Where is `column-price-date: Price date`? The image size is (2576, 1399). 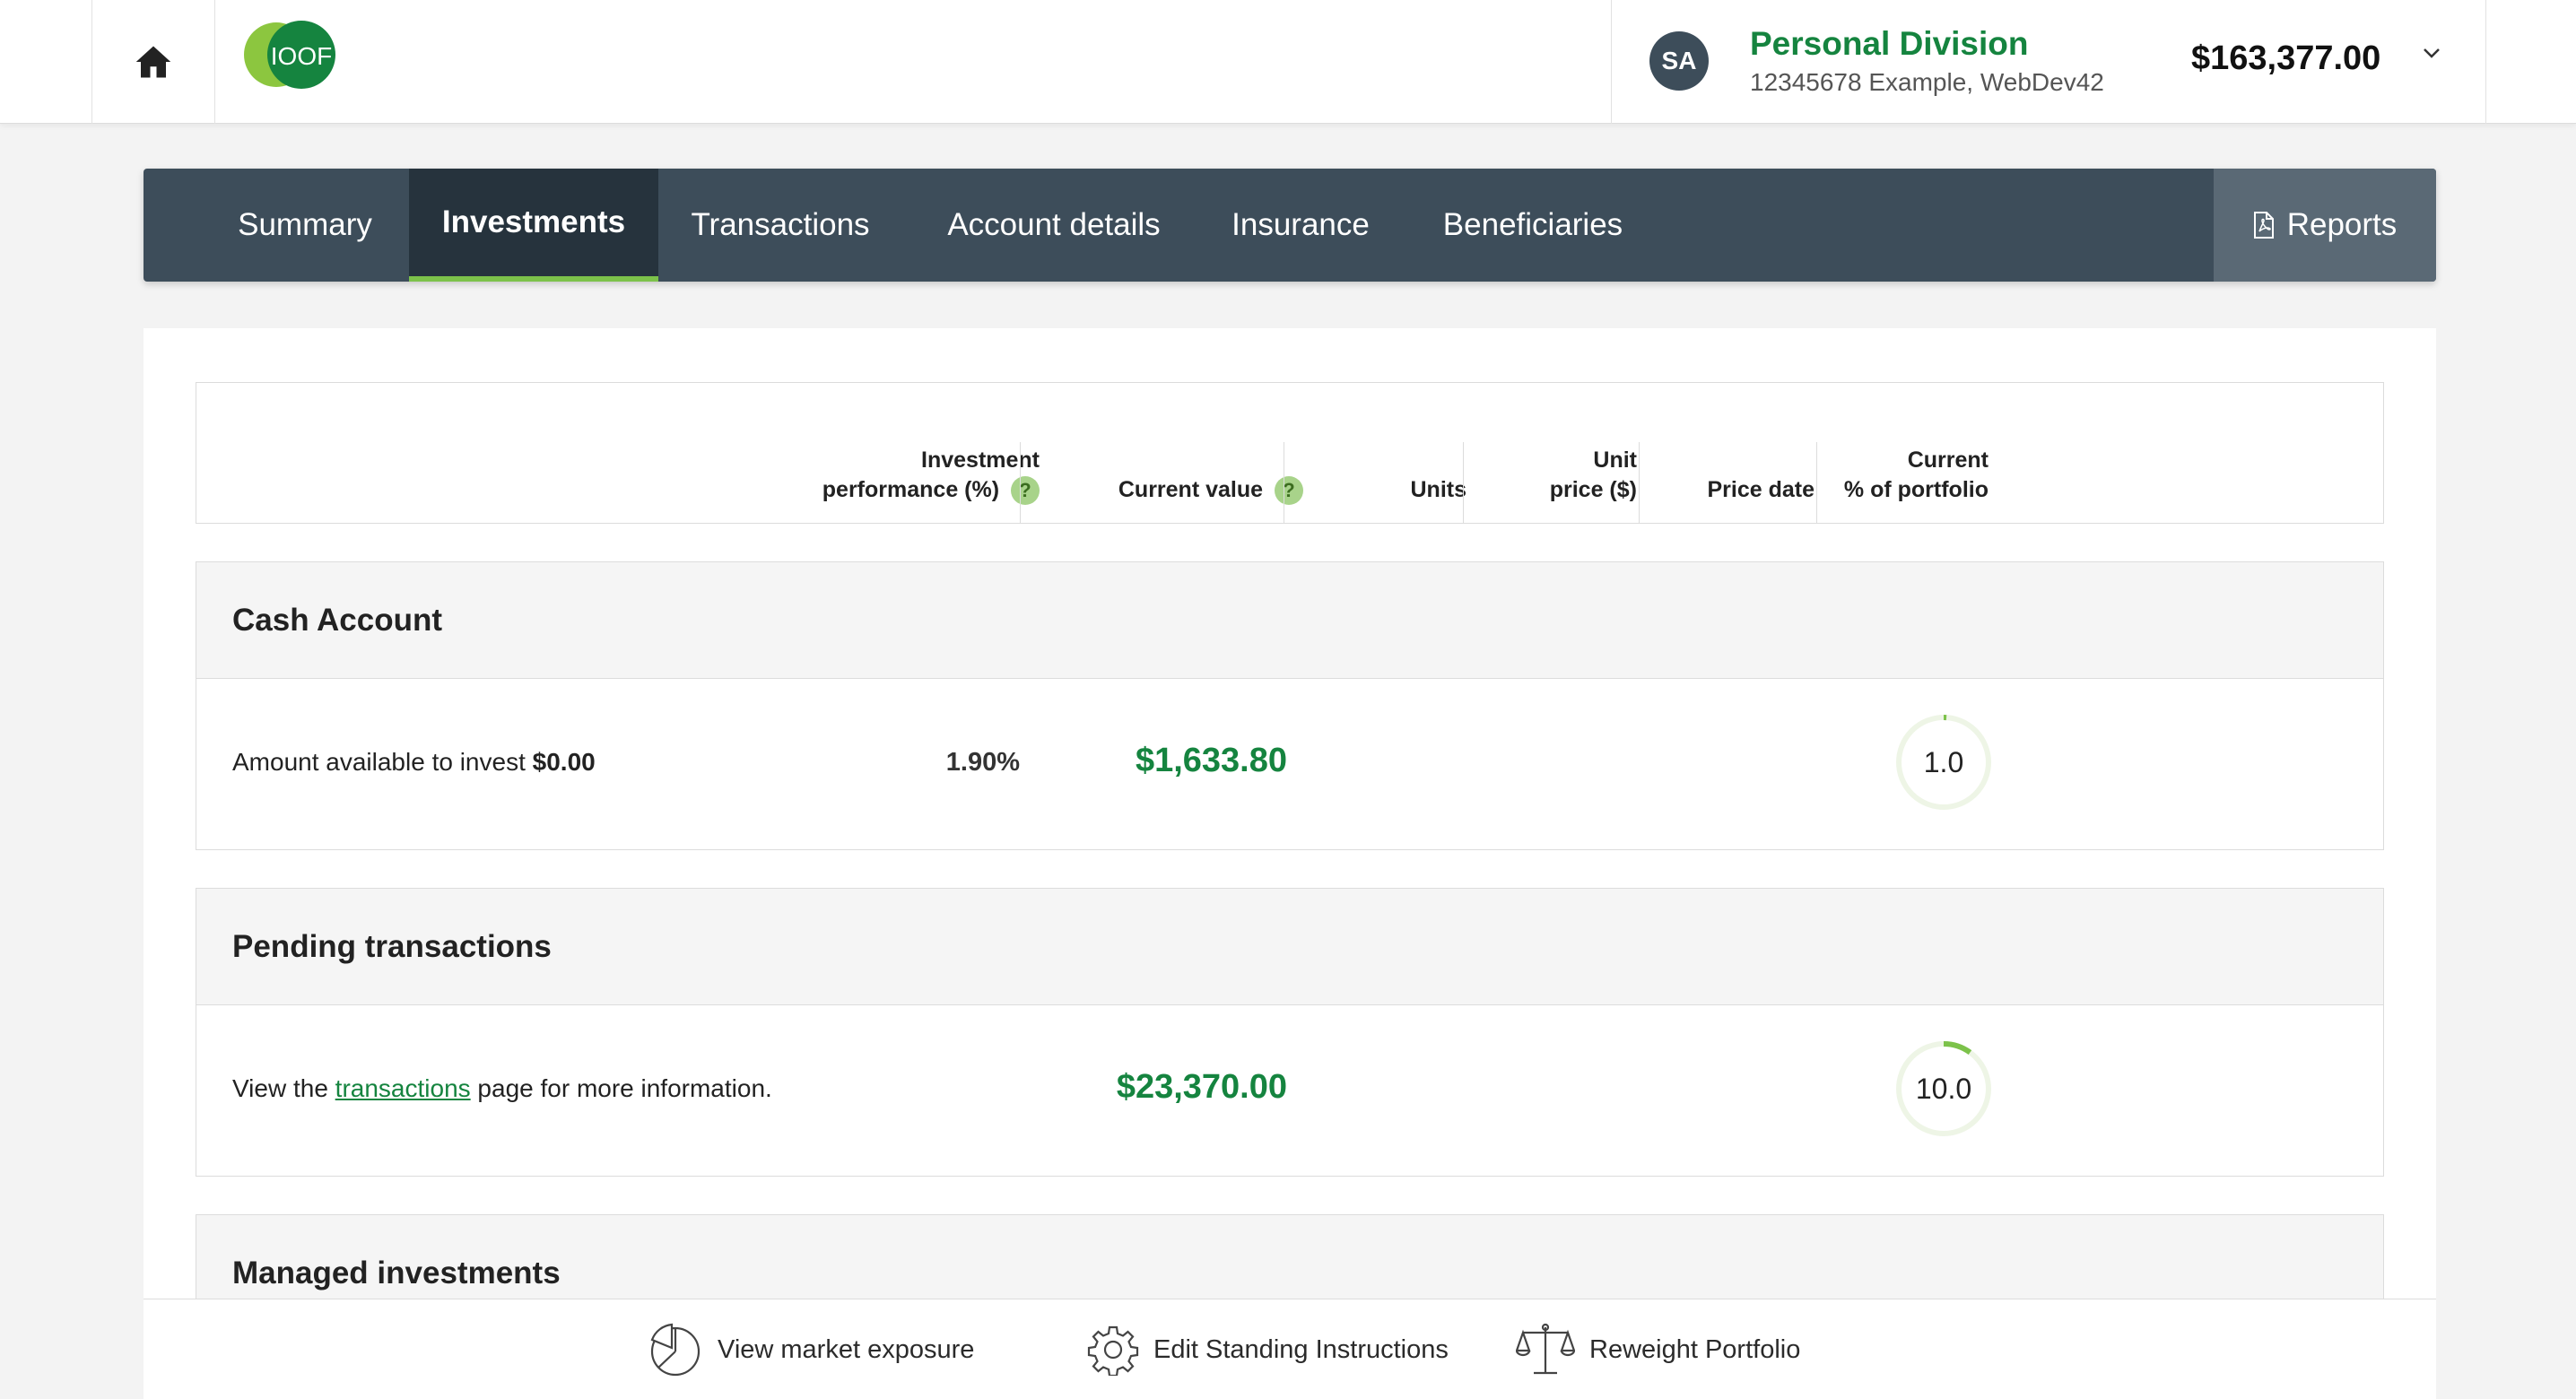
column-price-date: Price date is located at coordinates (1761, 489).